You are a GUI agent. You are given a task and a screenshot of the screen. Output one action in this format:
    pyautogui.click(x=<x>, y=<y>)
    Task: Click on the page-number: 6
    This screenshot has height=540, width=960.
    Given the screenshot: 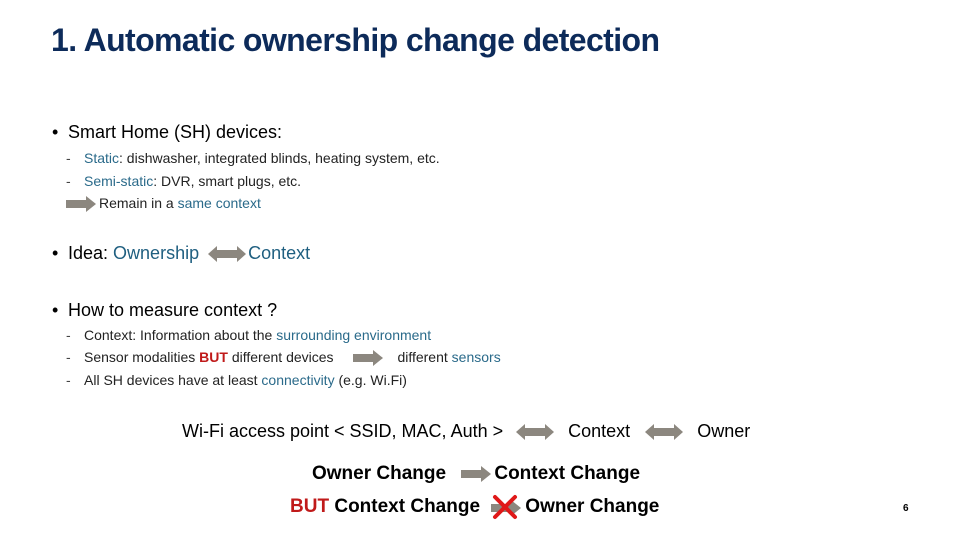 What is the action you would take?
    pyautogui.click(x=906, y=508)
    